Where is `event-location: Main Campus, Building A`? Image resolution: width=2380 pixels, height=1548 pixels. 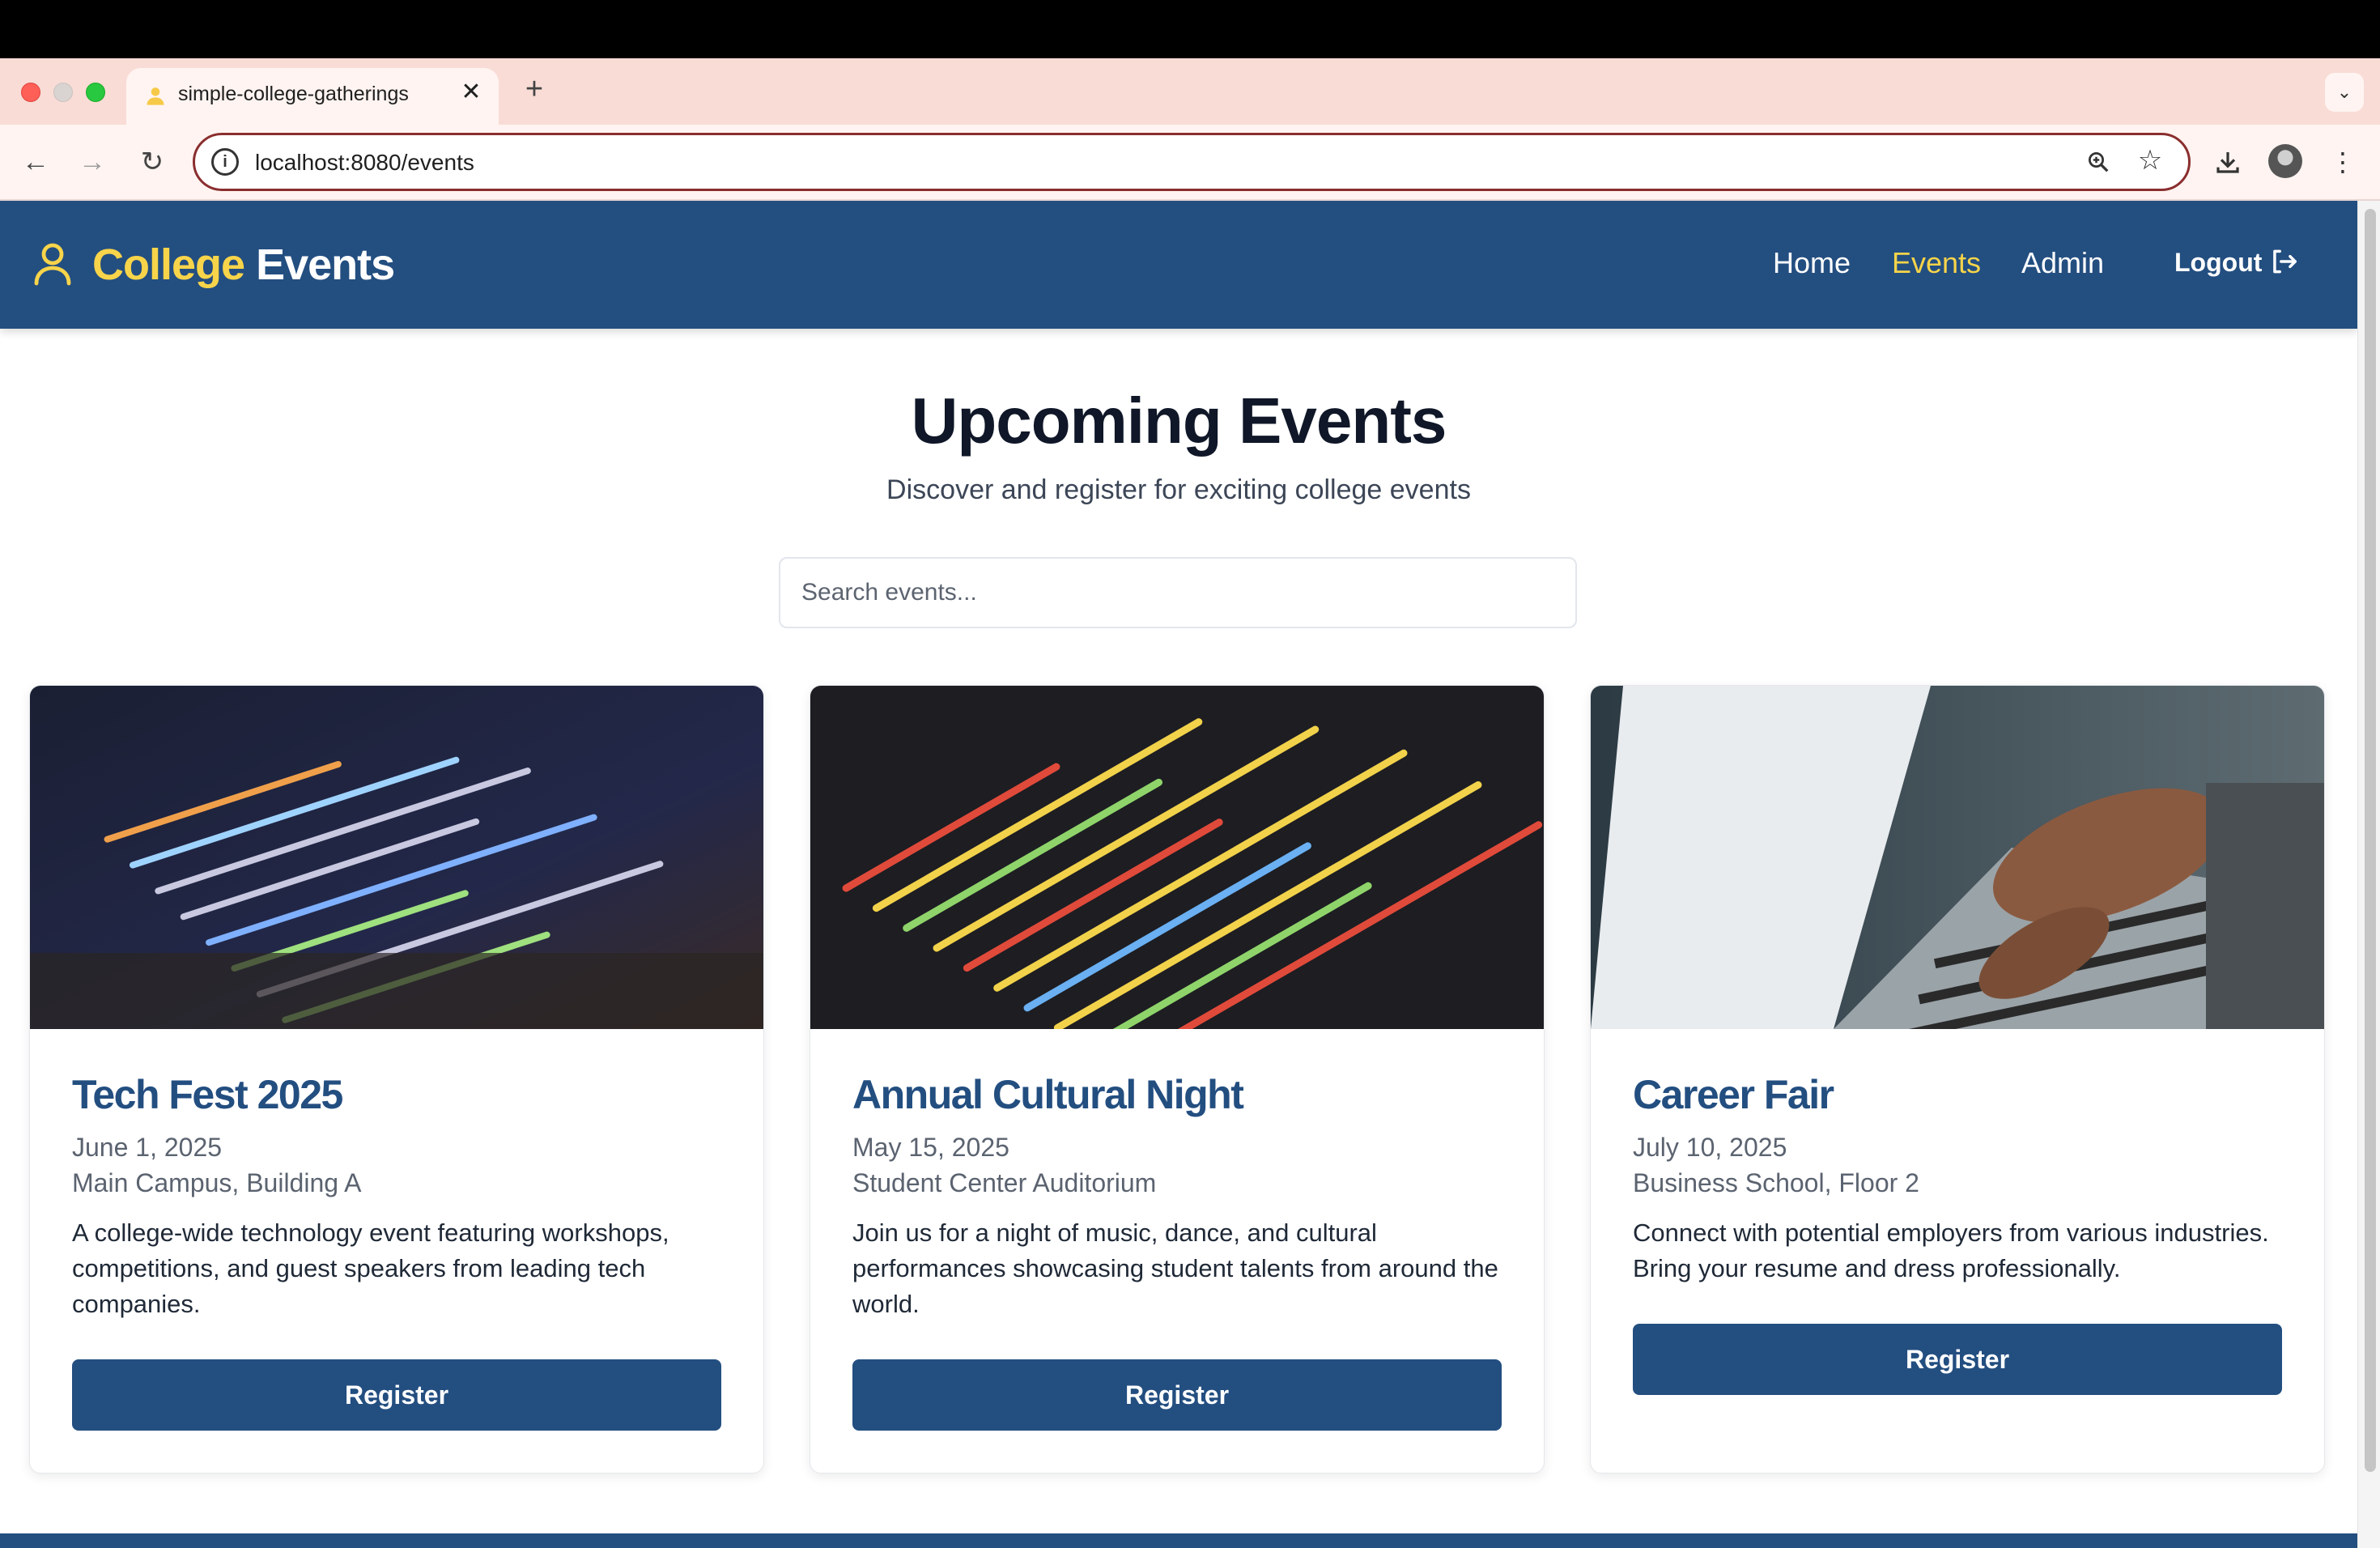
event-location: Main Campus, Building A is located at coordinates (217, 1183).